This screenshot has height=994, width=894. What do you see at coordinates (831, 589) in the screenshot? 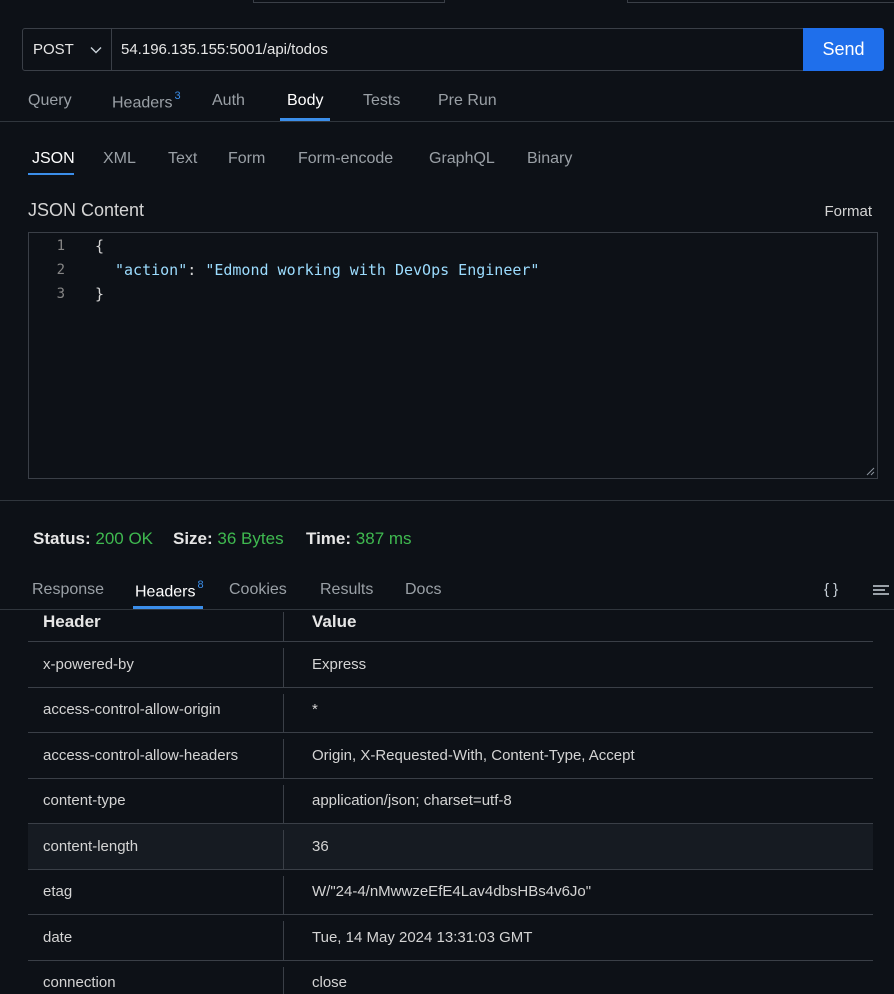
I see `braces-icon: { }` at bounding box center [831, 589].